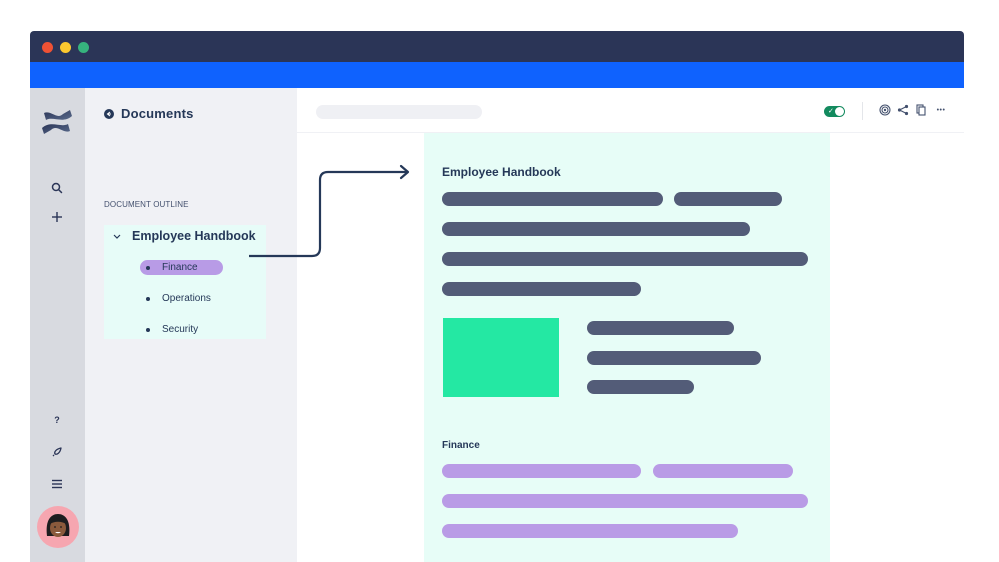 The image size is (999, 562). What do you see at coordinates (497, 75) in the screenshot?
I see `app-header-bar` at bounding box center [497, 75].